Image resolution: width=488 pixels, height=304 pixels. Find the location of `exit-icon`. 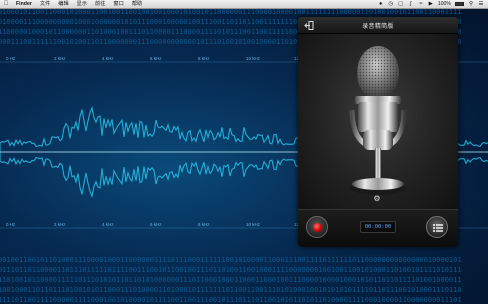

exit-icon is located at coordinates (309, 25).